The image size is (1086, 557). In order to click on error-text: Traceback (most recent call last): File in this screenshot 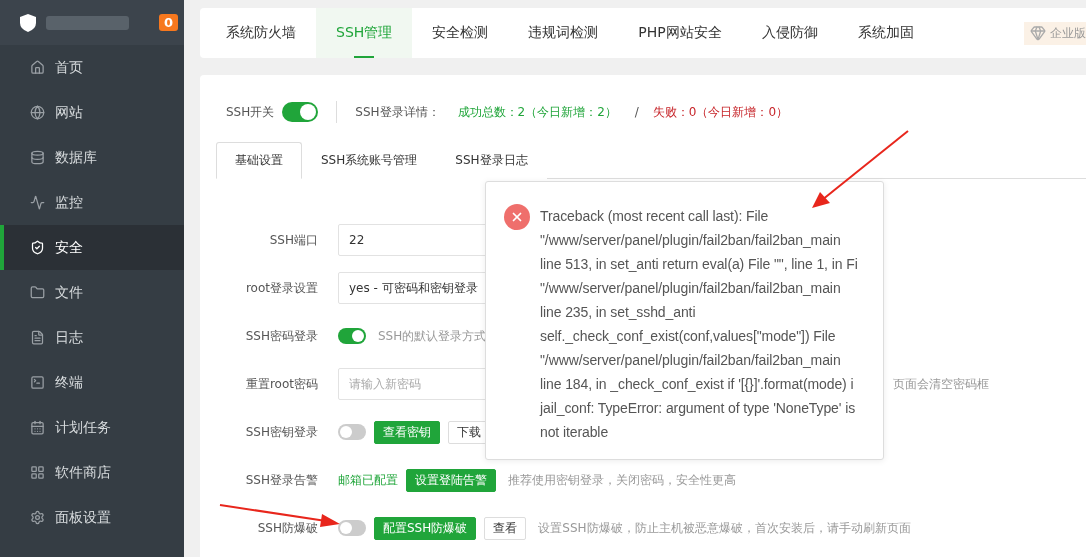, I will do `click(655, 216)`.